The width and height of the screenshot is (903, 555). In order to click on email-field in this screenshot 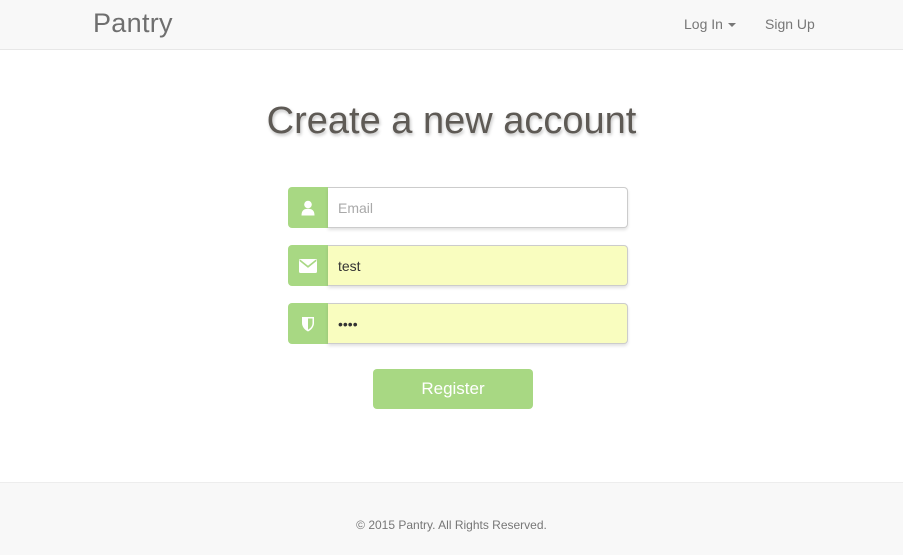, I will do `click(478, 207)`.